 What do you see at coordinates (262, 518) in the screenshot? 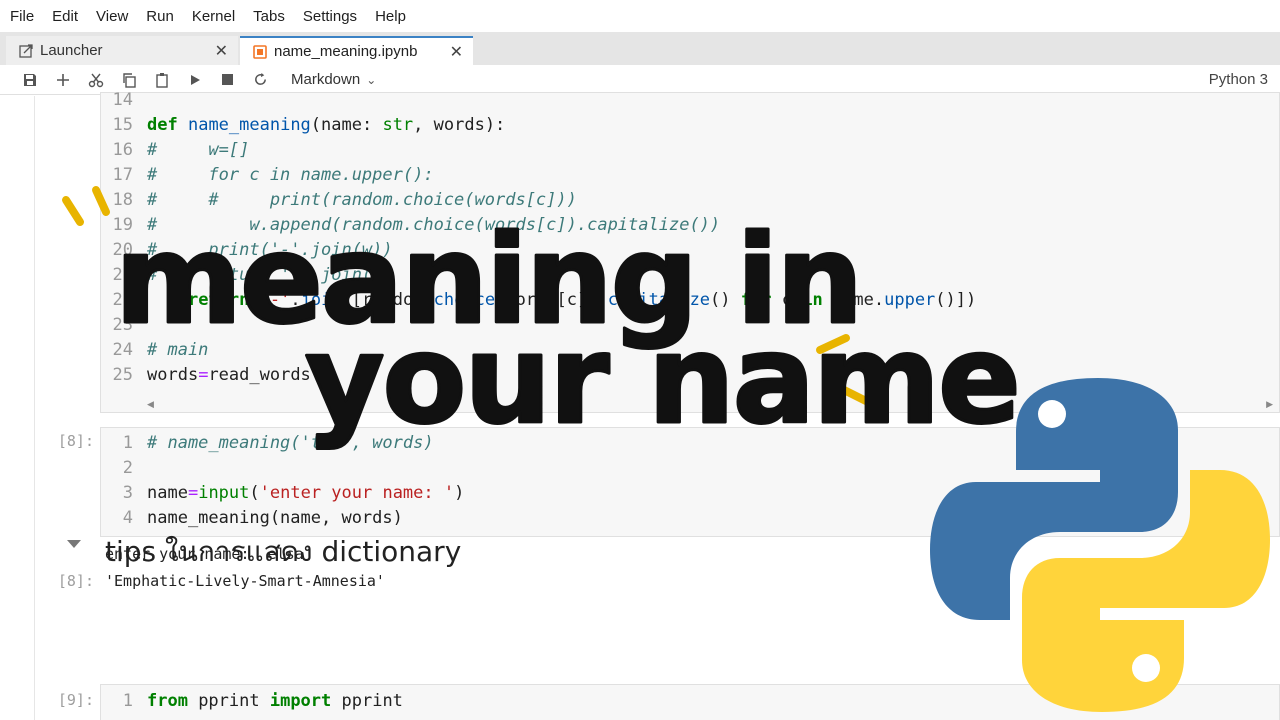
I see `code-line: 4 name_meaning(name, words)` at bounding box center [262, 518].